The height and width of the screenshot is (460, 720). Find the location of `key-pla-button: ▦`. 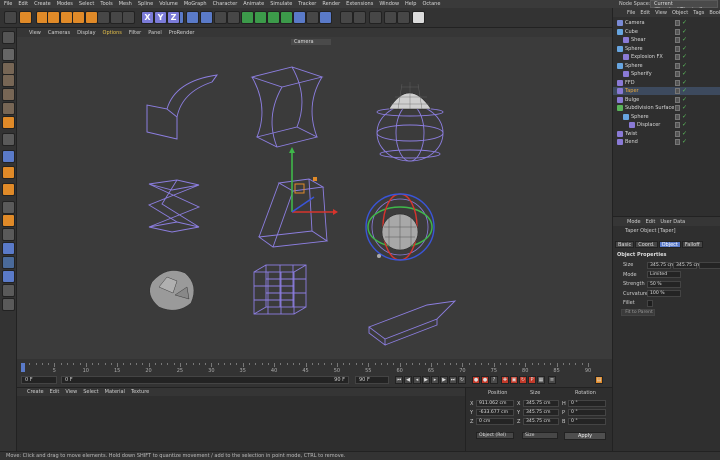

key-pla-button: ▦ is located at coordinates (541, 380).